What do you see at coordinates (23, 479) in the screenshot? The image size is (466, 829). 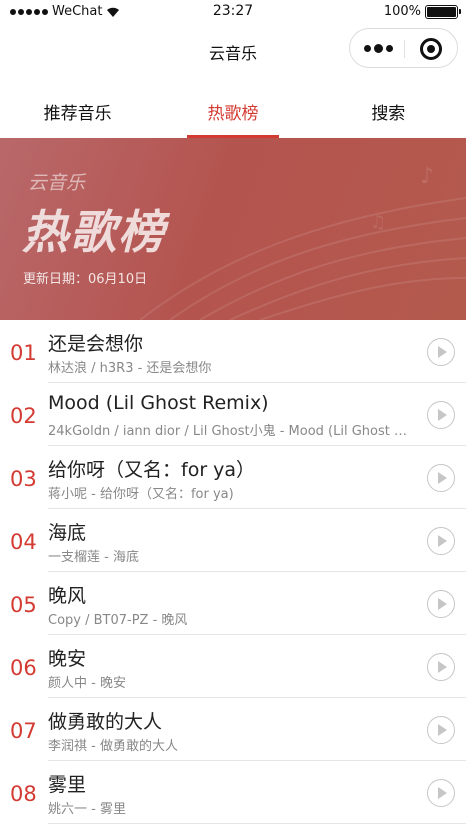 I see `song-rank: 03` at bounding box center [23, 479].